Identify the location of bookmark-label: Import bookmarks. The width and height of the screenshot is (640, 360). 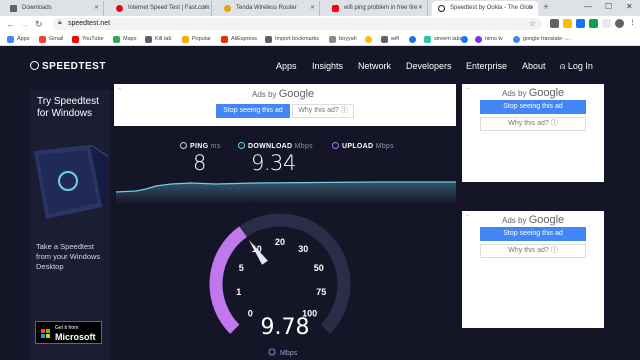
(297, 39).